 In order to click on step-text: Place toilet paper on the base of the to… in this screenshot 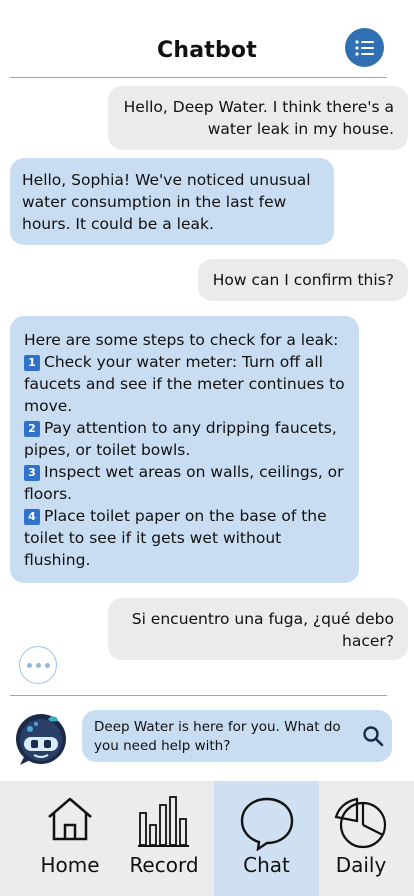, I will do `click(175, 538)`.